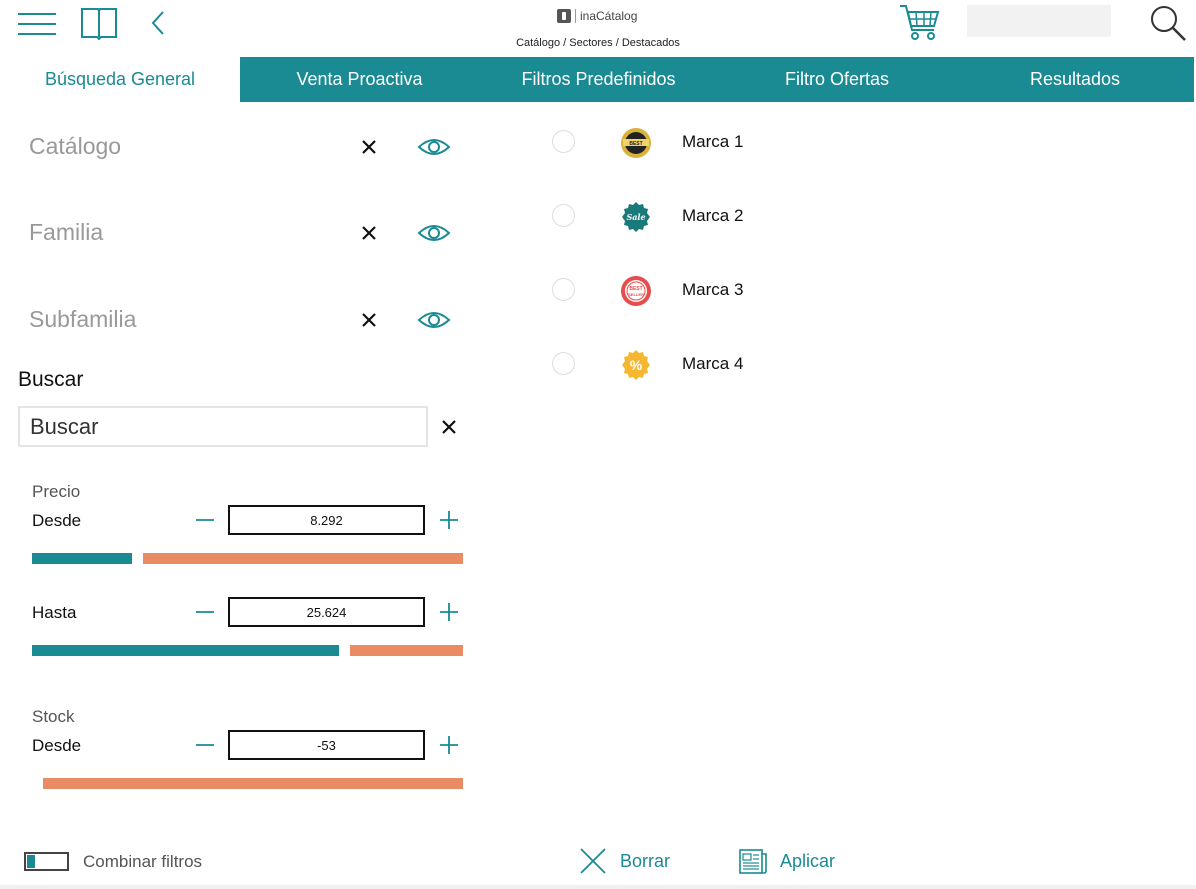  What do you see at coordinates (120, 79) in the screenshot?
I see `tab-busqueda-general: Búsqueda General` at bounding box center [120, 79].